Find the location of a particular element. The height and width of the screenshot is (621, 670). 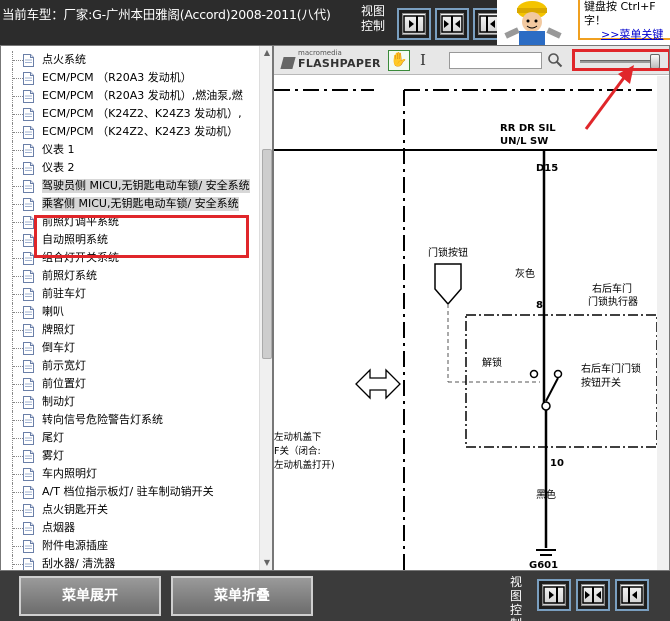

tree-item-label: 车内照明灯 is located at coordinates (69, 473).